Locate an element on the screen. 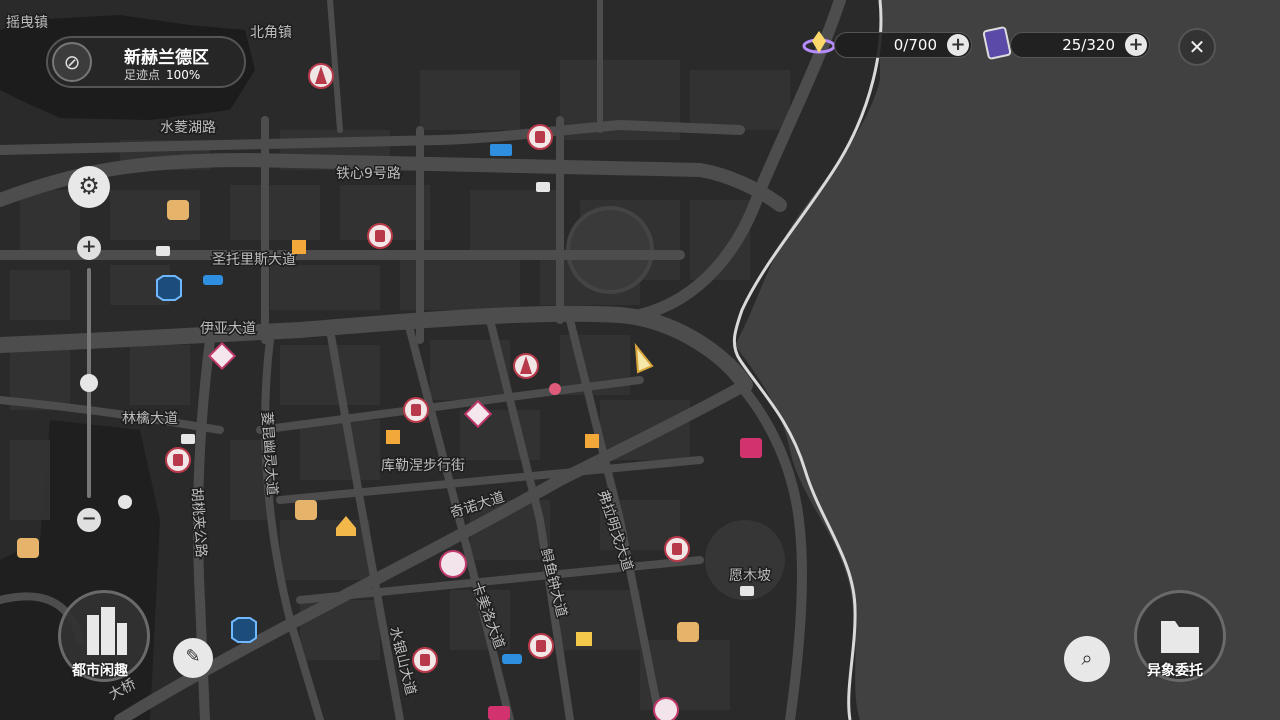 This screenshot has width=1280, height=720. progress-label: 足迹点 is located at coordinates (142, 75).